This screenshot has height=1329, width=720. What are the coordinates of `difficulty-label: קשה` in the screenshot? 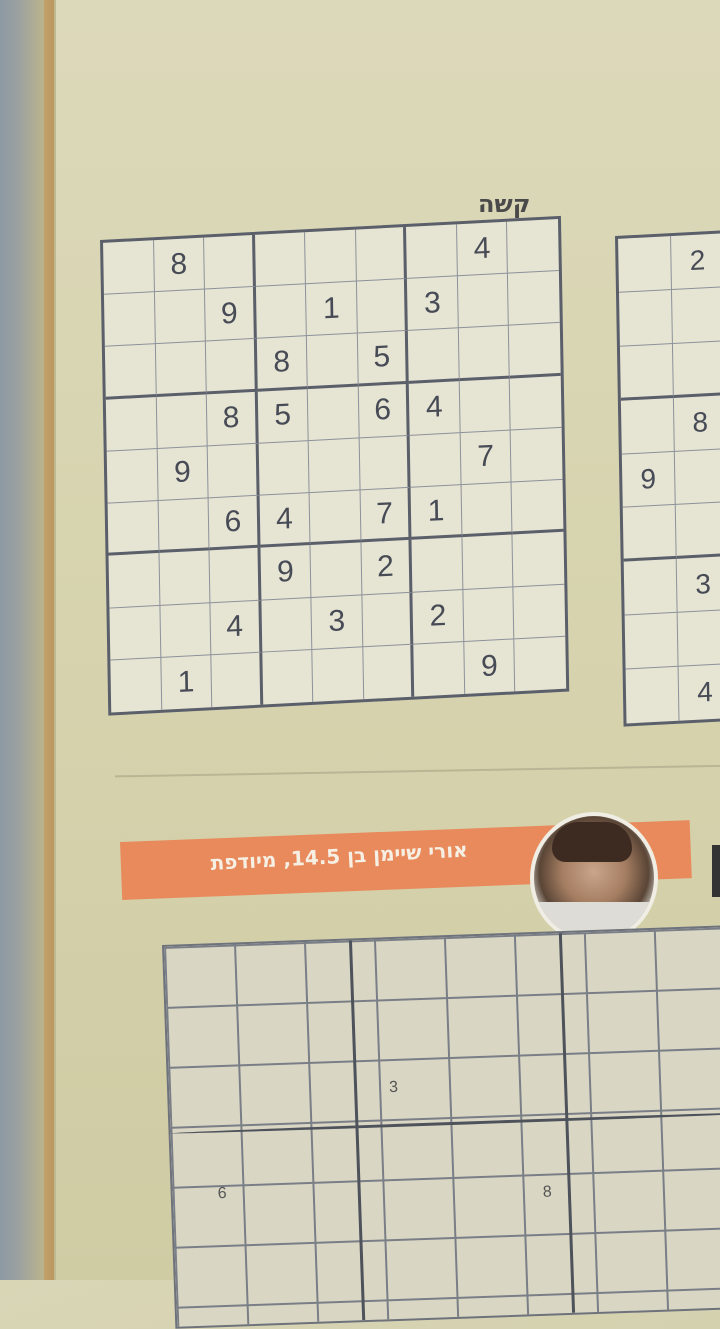 It's located at (504, 204).